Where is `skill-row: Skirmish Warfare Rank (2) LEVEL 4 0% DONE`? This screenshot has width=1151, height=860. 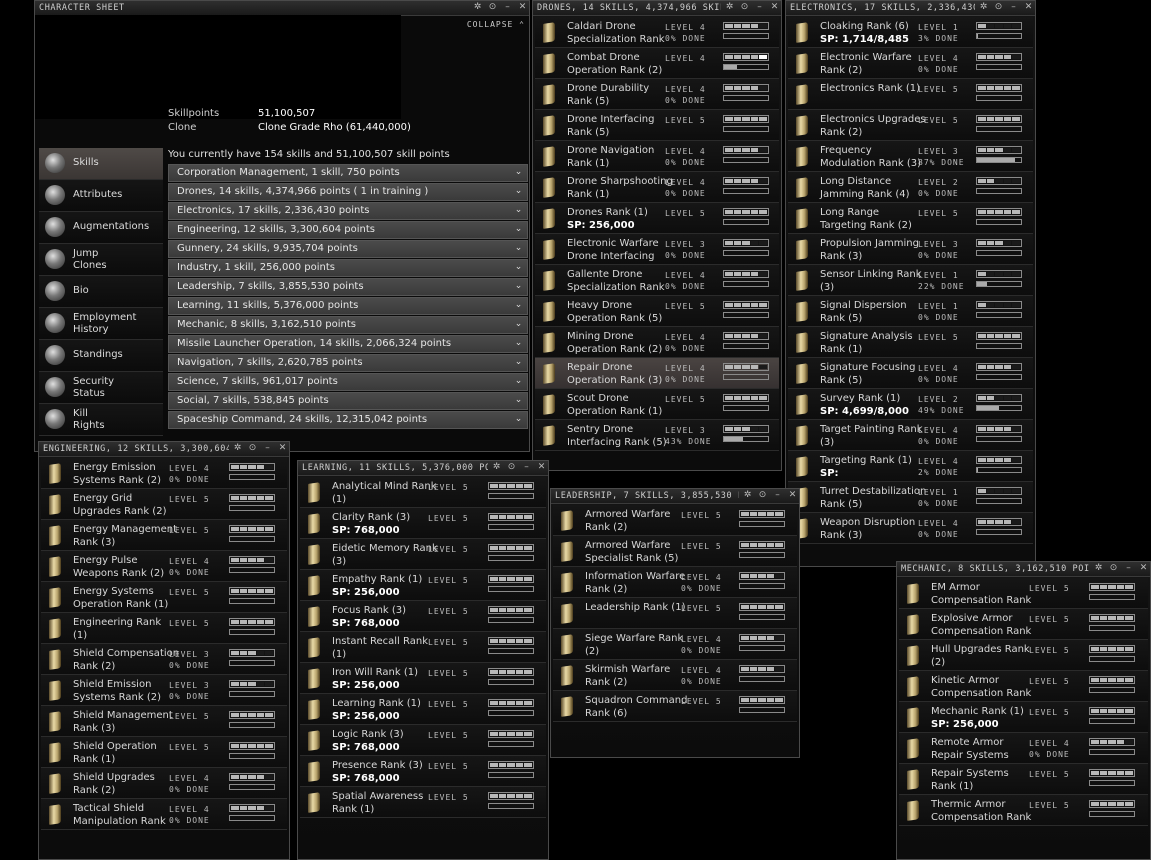
skill-row: Skirmish Warfare Rank (2) LEVEL 4 0% DONE is located at coordinates (675, 675).